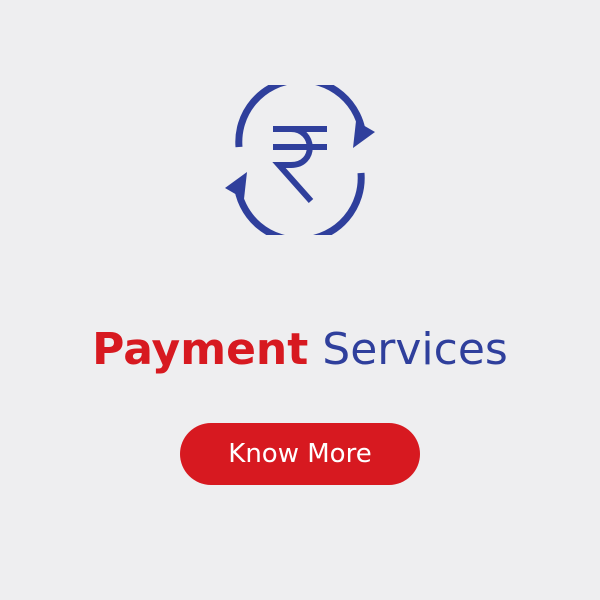 The image size is (600, 600). What do you see at coordinates (300, 160) in the screenshot?
I see `rupee-exchange-icon` at bounding box center [300, 160].